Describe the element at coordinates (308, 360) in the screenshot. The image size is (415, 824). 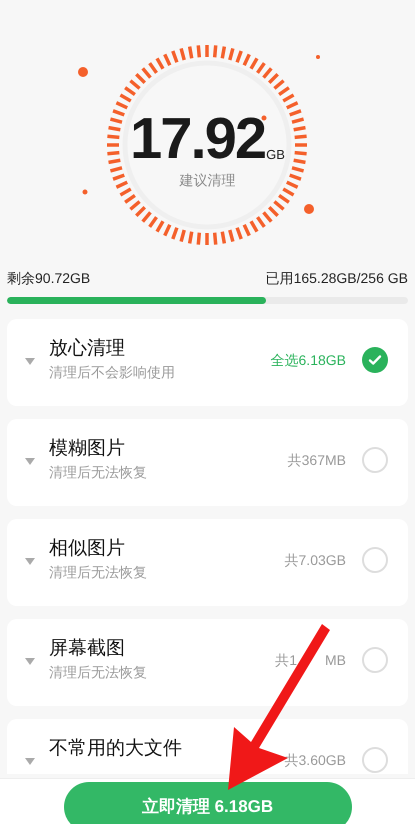
I see `size-label: 全选6.18GB` at that location.